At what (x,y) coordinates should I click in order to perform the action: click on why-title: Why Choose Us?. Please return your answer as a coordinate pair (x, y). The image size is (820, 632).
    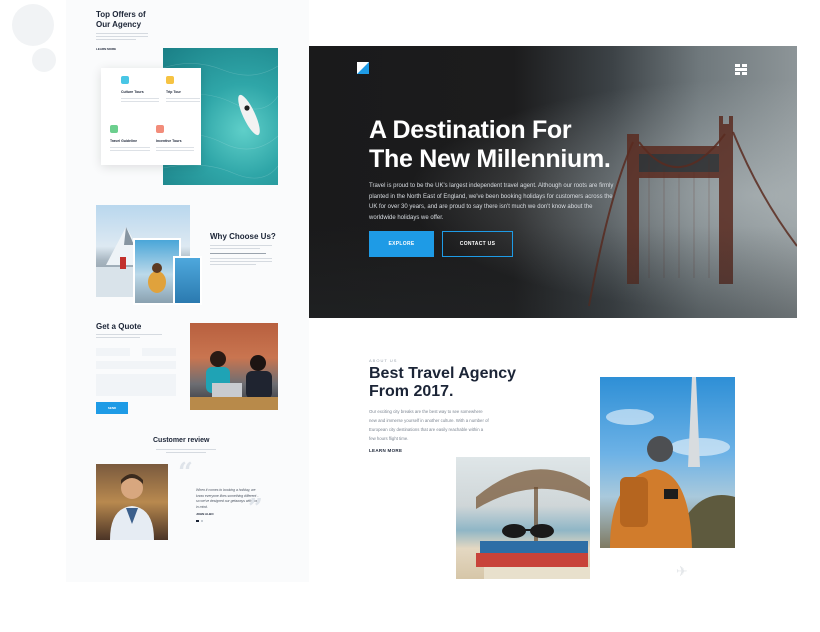
    Looking at the image, I should click on (243, 236).